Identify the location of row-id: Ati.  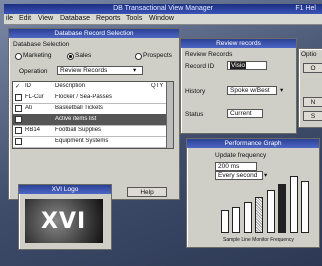
(29, 108).